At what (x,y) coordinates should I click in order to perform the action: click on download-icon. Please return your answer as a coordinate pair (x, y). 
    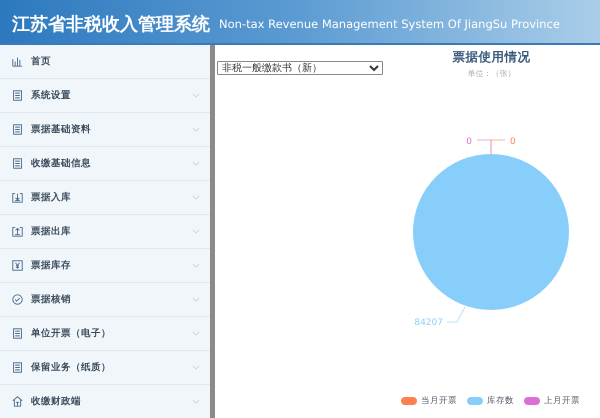
    Looking at the image, I should click on (17, 197).